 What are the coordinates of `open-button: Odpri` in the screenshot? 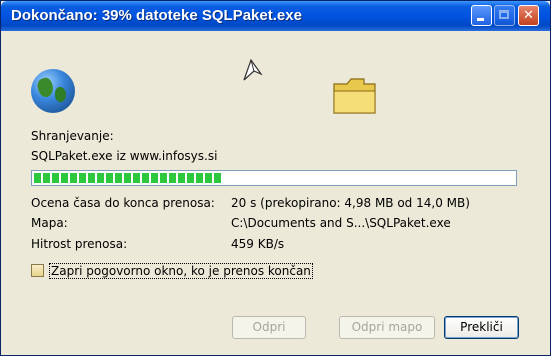 It's located at (269, 327).